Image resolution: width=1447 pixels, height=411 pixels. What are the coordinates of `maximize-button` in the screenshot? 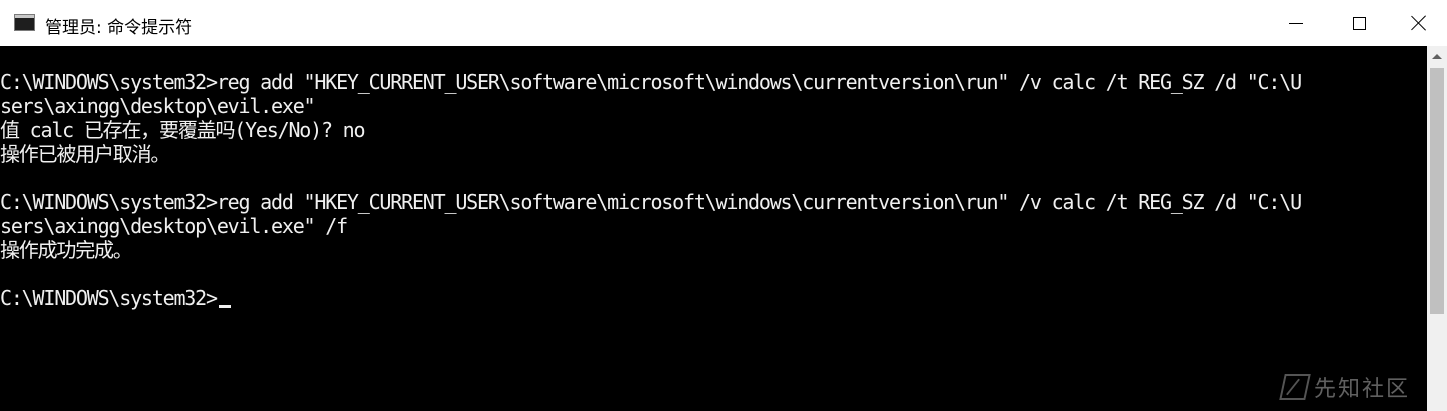 It's located at (1359, 23).